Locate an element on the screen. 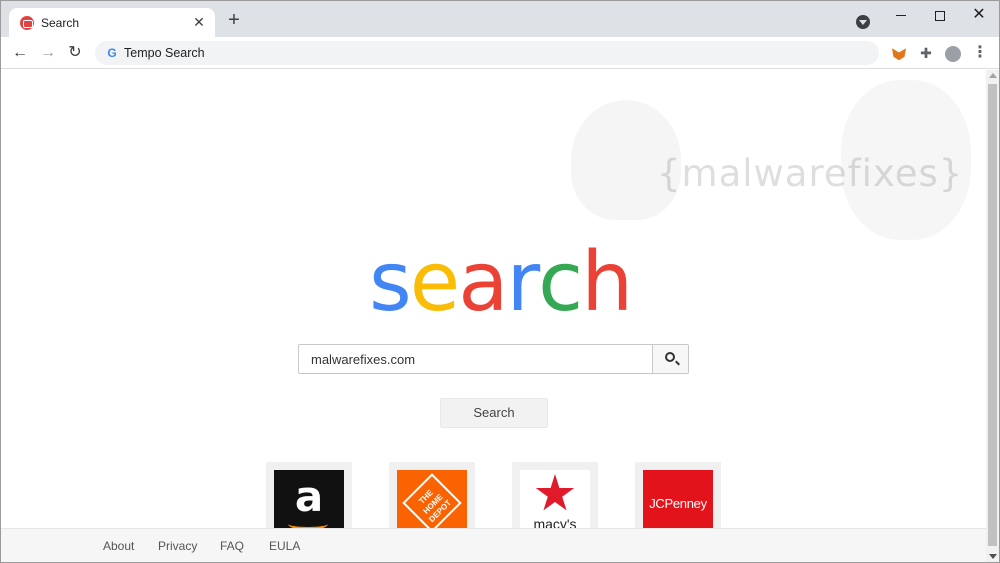  macys-star-icon is located at coordinates (555, 492).